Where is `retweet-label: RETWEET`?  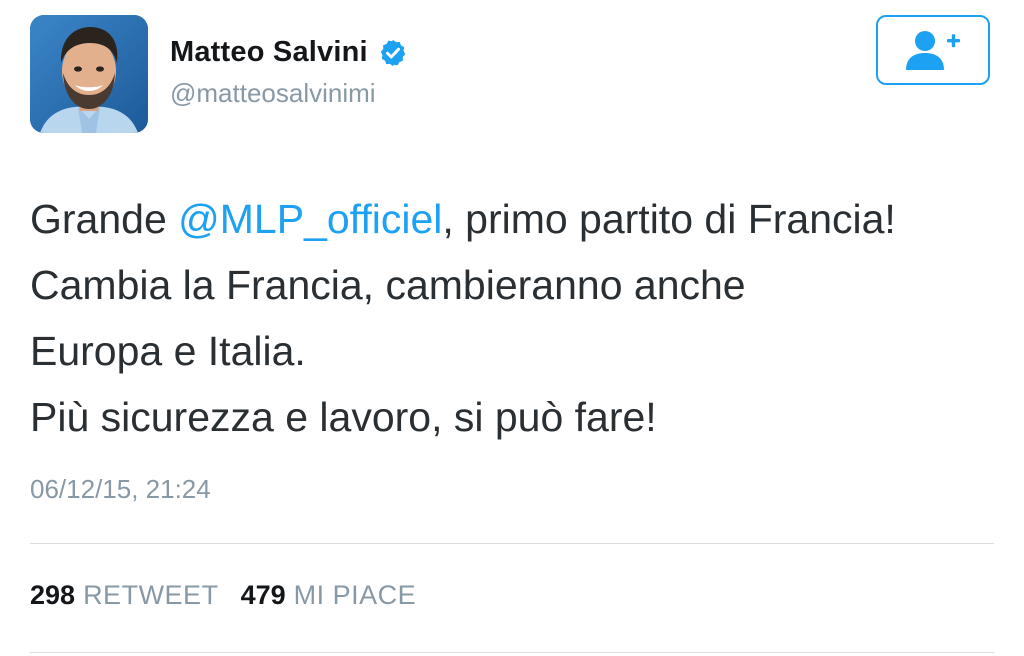
retweet-label: RETWEET is located at coordinates (151, 595).